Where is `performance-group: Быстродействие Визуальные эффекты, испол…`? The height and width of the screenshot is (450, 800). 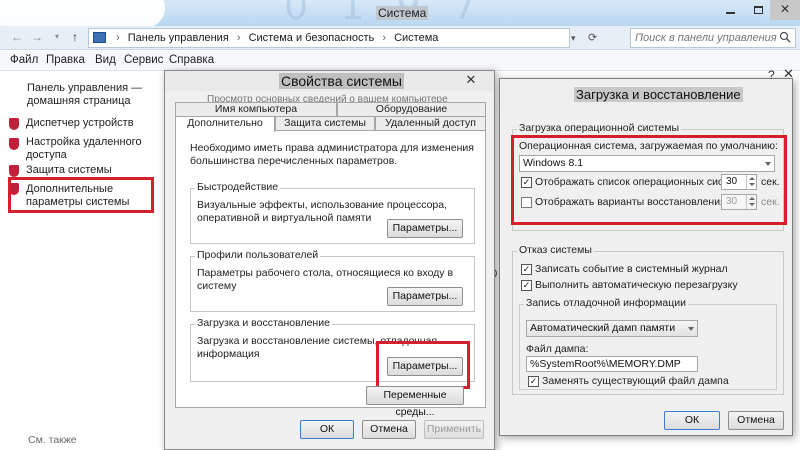
performance-group: Быстродействие Визуальные эффекты, испол… is located at coordinates (332, 212).